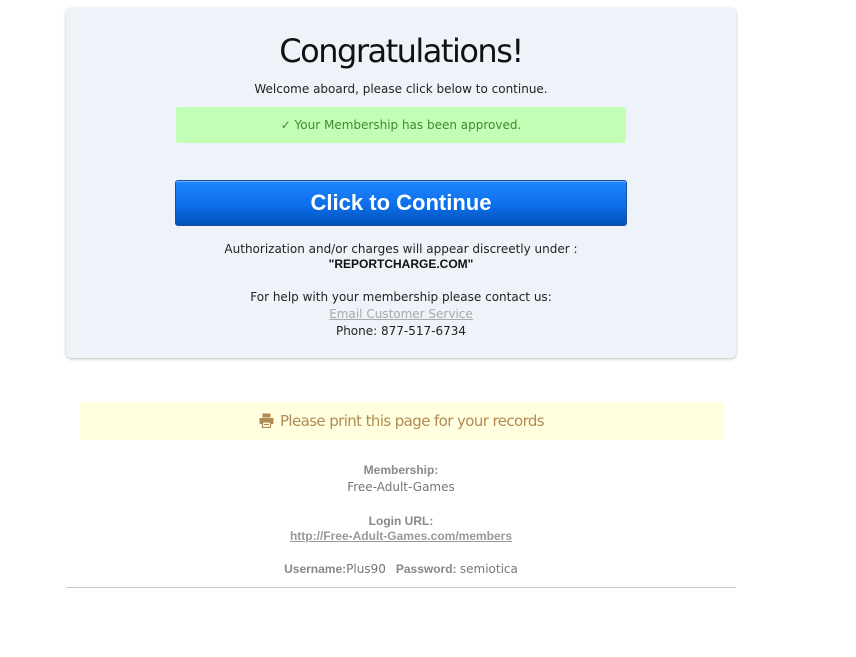  I want to click on print-banner: Please print this page for your records, so click(401, 421).